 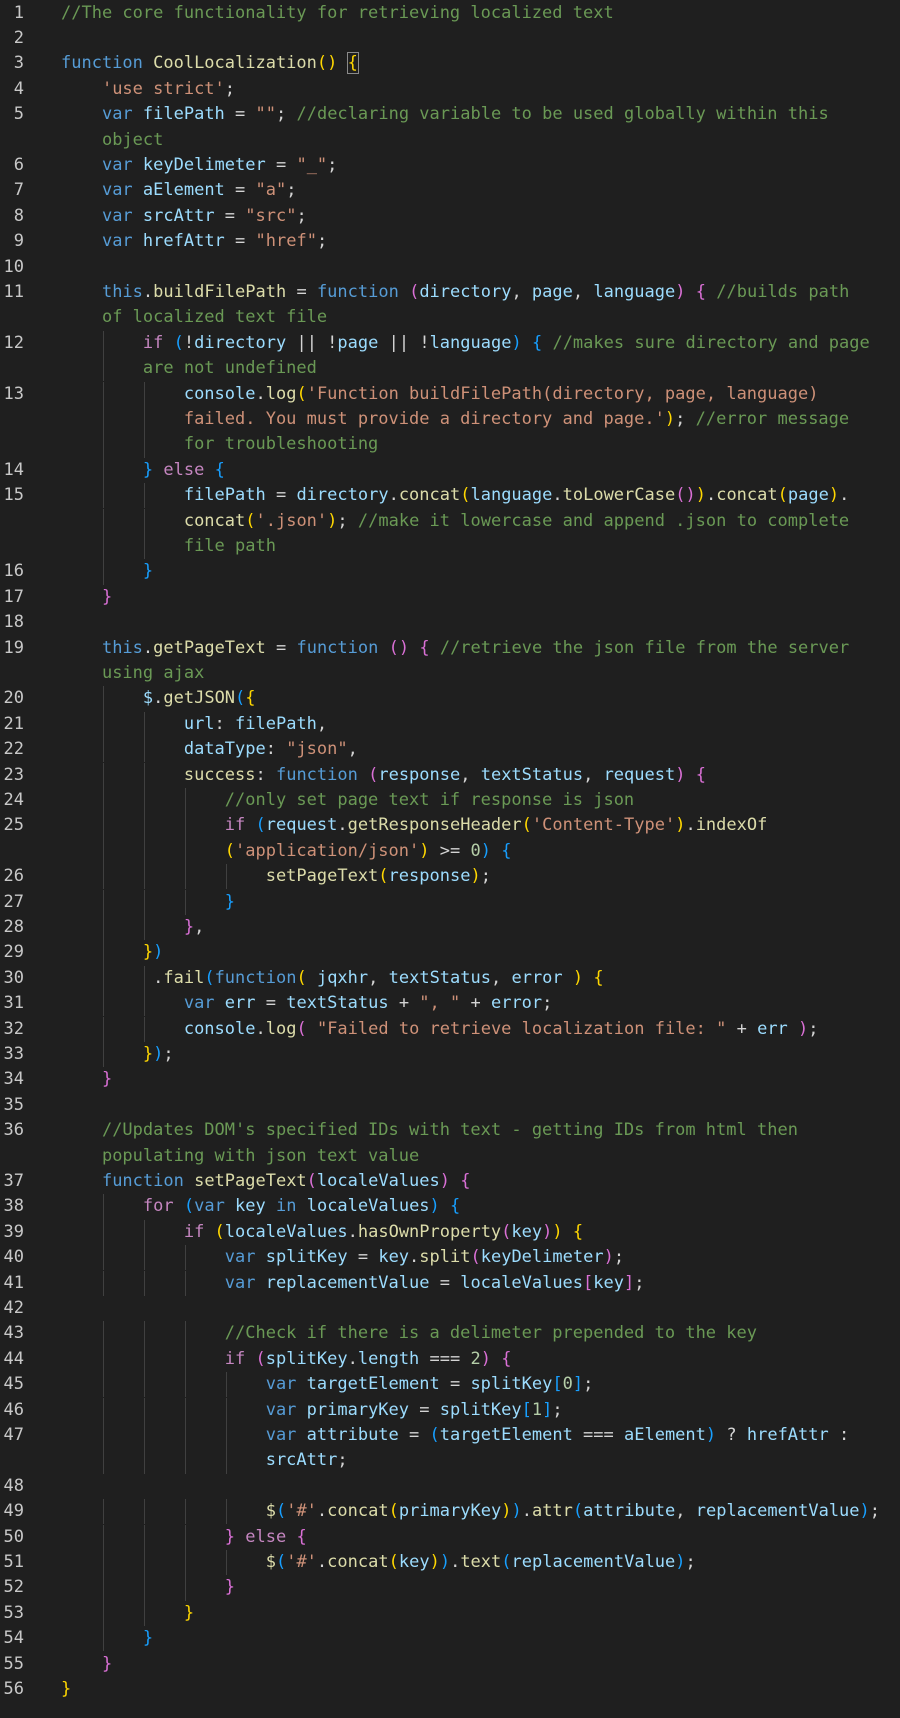 I want to click on code-line: using ajax, so click(x=450, y=673).